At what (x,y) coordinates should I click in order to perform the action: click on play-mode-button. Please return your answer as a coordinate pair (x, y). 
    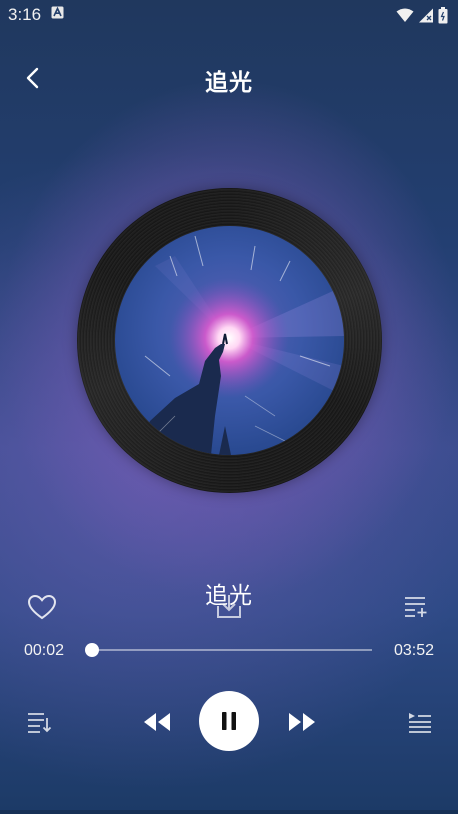
    Looking at the image, I should click on (39, 722).